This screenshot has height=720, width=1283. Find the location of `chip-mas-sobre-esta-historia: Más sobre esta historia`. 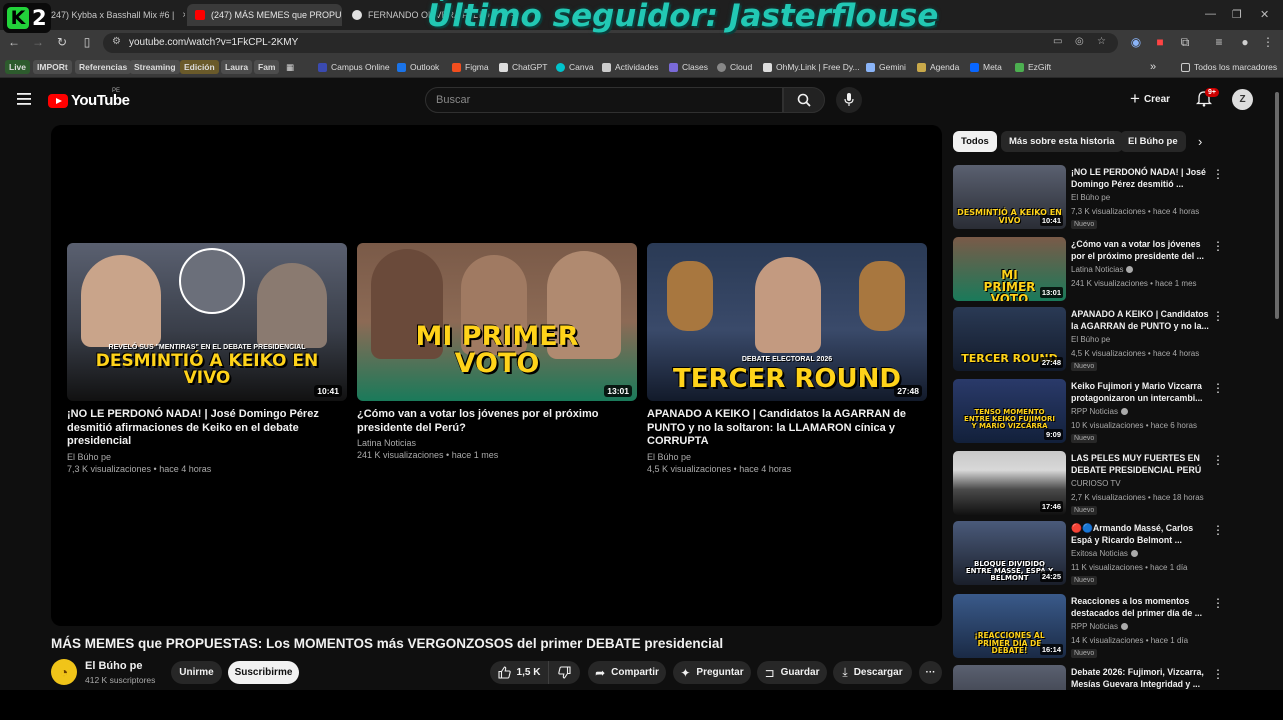

chip-mas-sobre-esta-historia: Más sobre esta historia is located at coordinates (1062, 141).